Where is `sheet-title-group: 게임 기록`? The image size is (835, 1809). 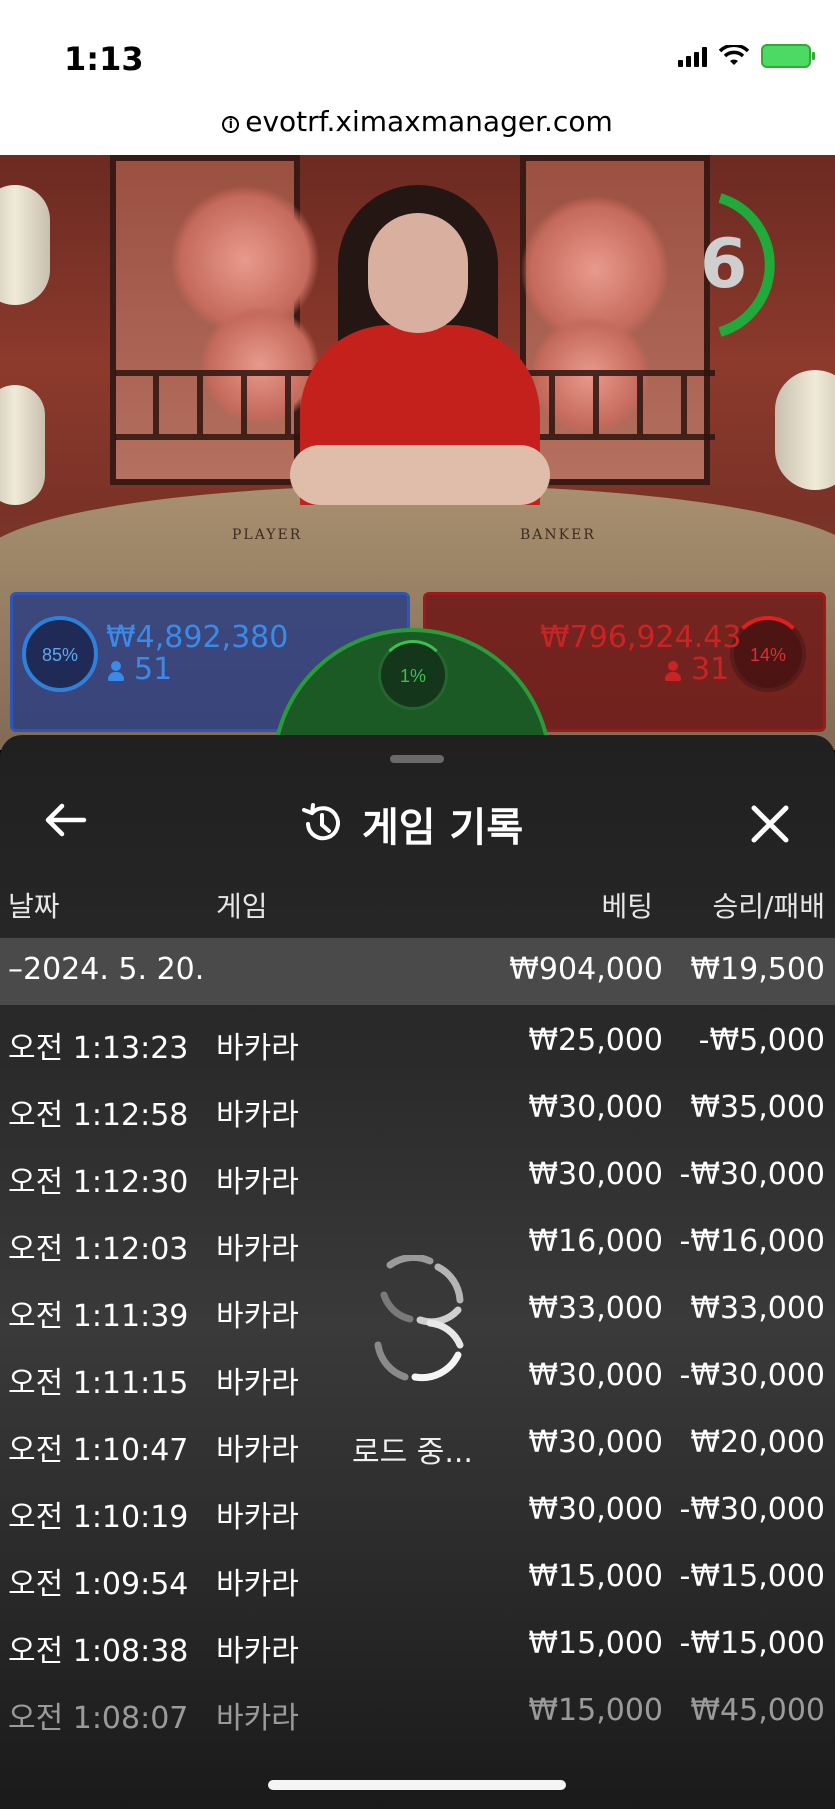
sheet-title-group: 게임 기록 is located at coordinates (411, 824).